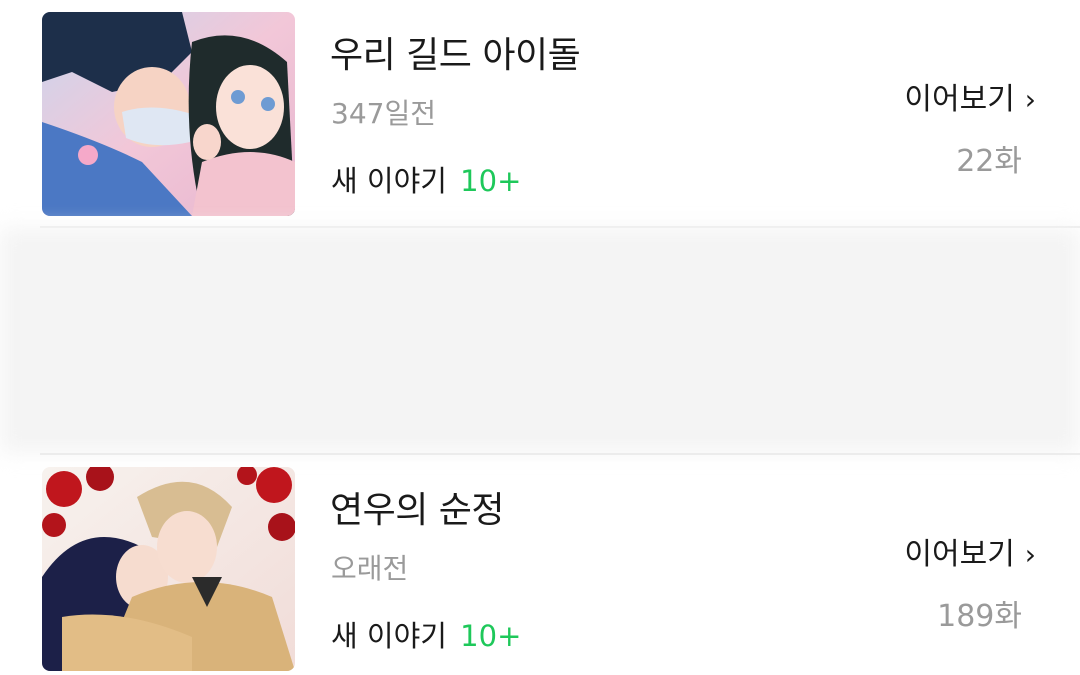 This screenshot has height=675, width=1080. I want to click on webtoon-title: 연우의 순정, so click(417, 507).